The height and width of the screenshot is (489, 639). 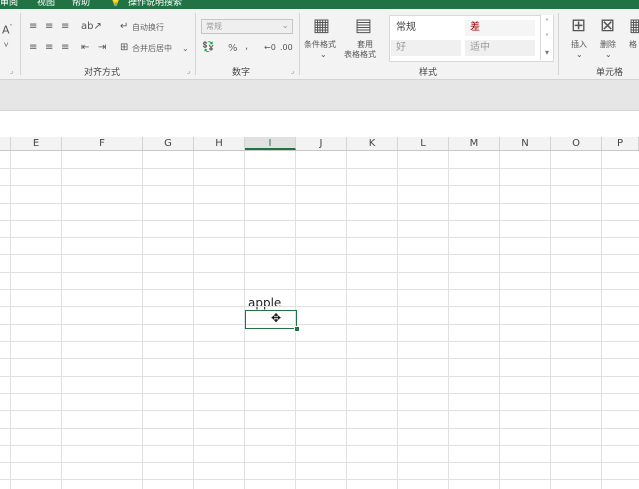 What do you see at coordinates (286, 47) in the screenshot?
I see `decrease-decimal-icon: .00` at bounding box center [286, 47].